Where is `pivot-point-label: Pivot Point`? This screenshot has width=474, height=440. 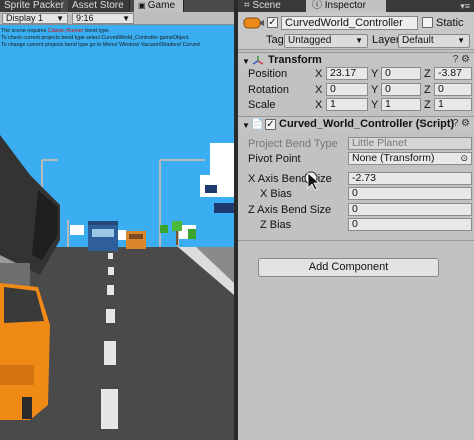 pivot-point-label: Pivot Point is located at coordinates (274, 159).